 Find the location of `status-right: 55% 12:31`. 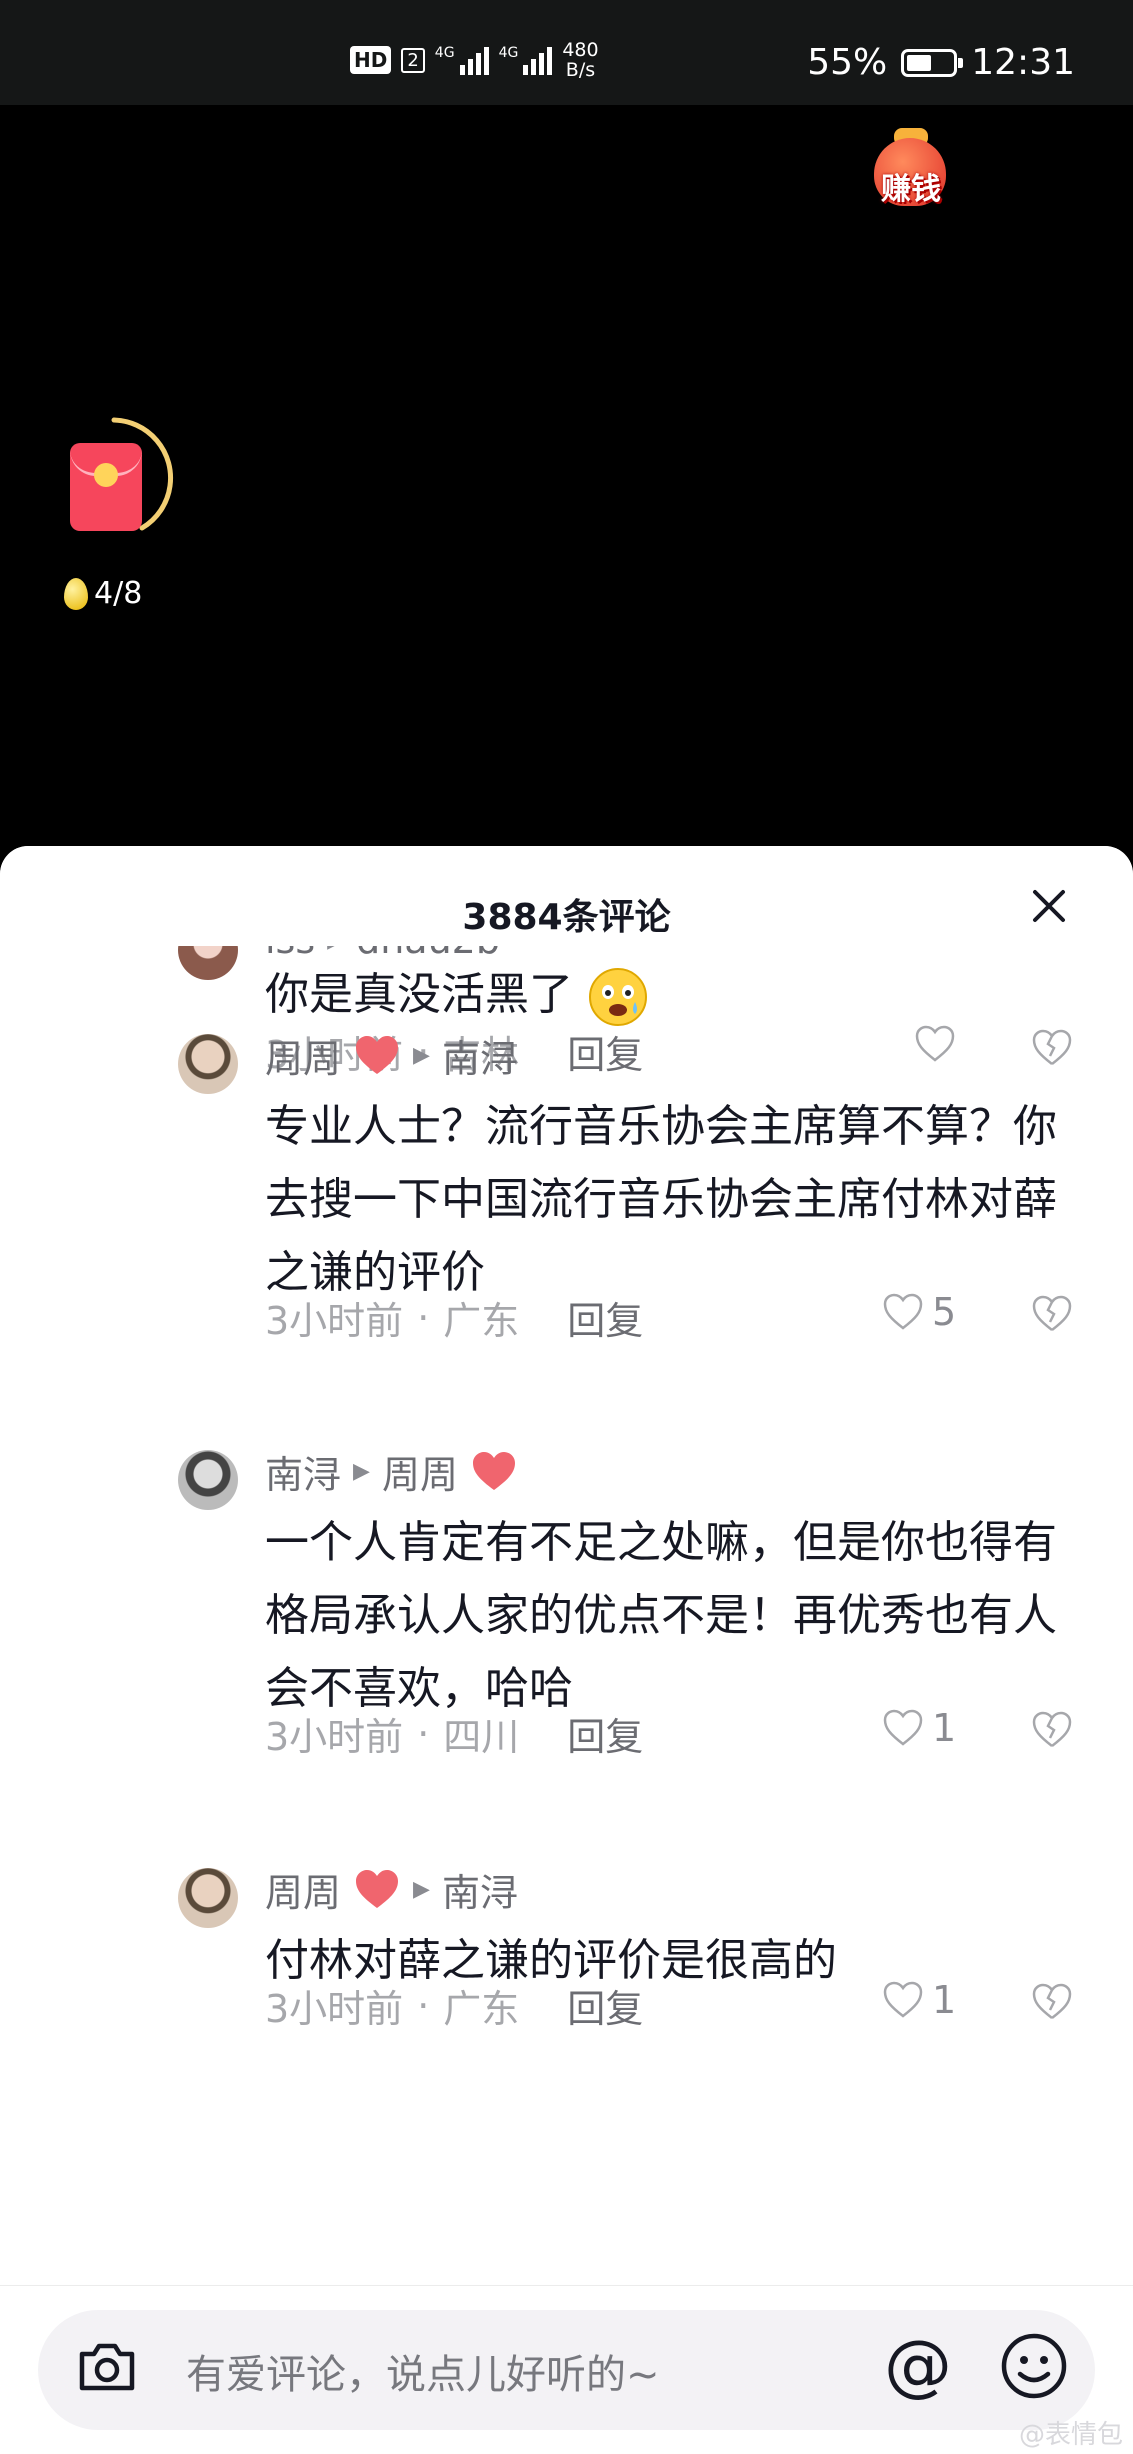

status-right: 55% 12:31 is located at coordinates (941, 62).